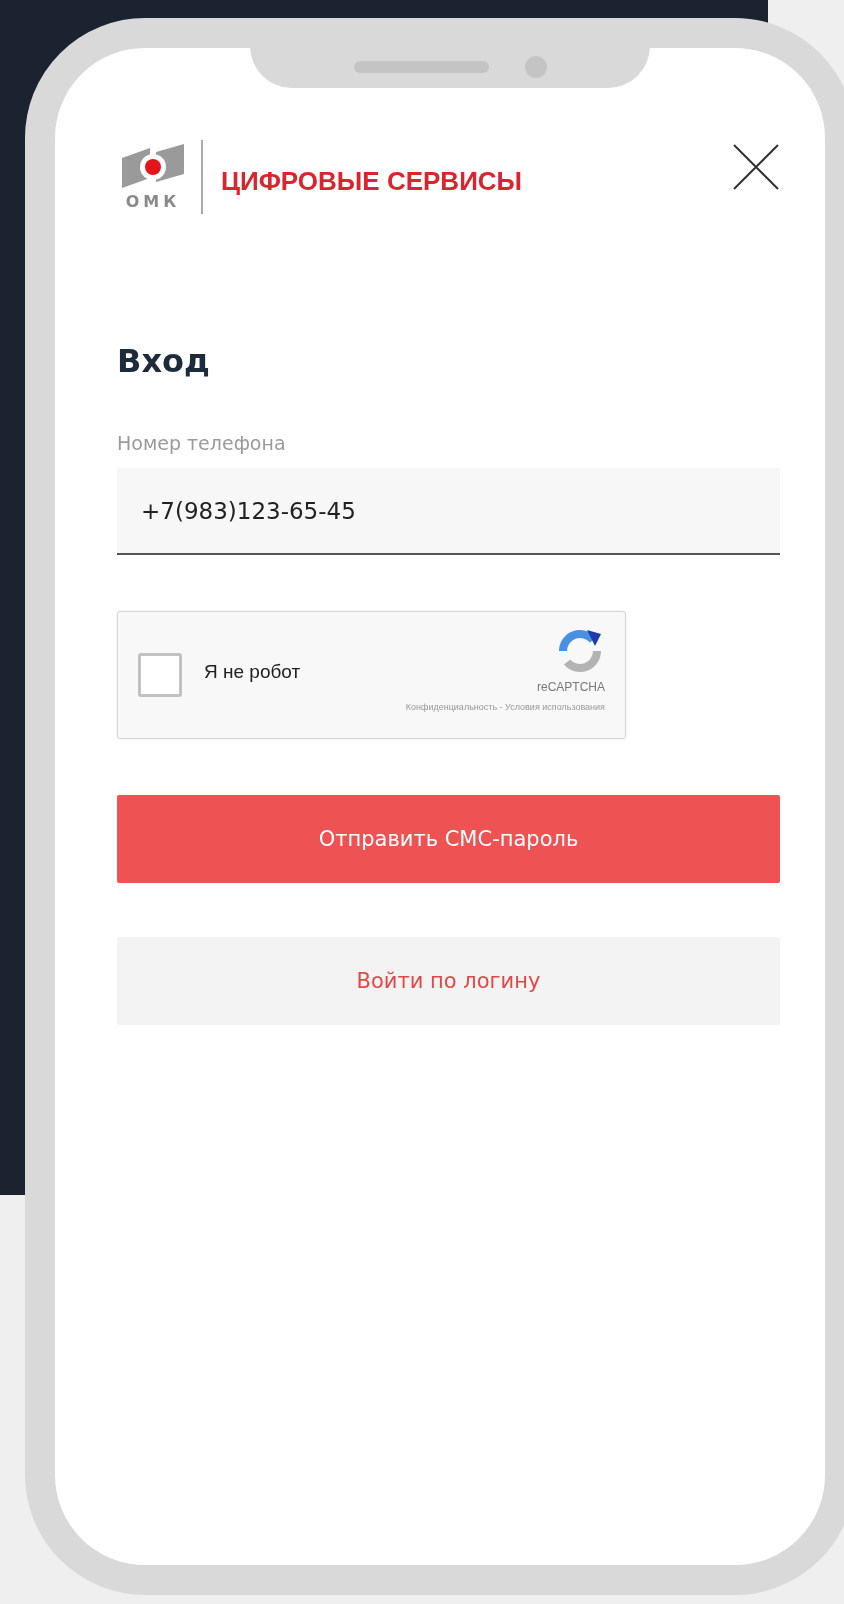  Describe the element at coordinates (160, 675) in the screenshot. I see `captcha-checkbox` at that location.